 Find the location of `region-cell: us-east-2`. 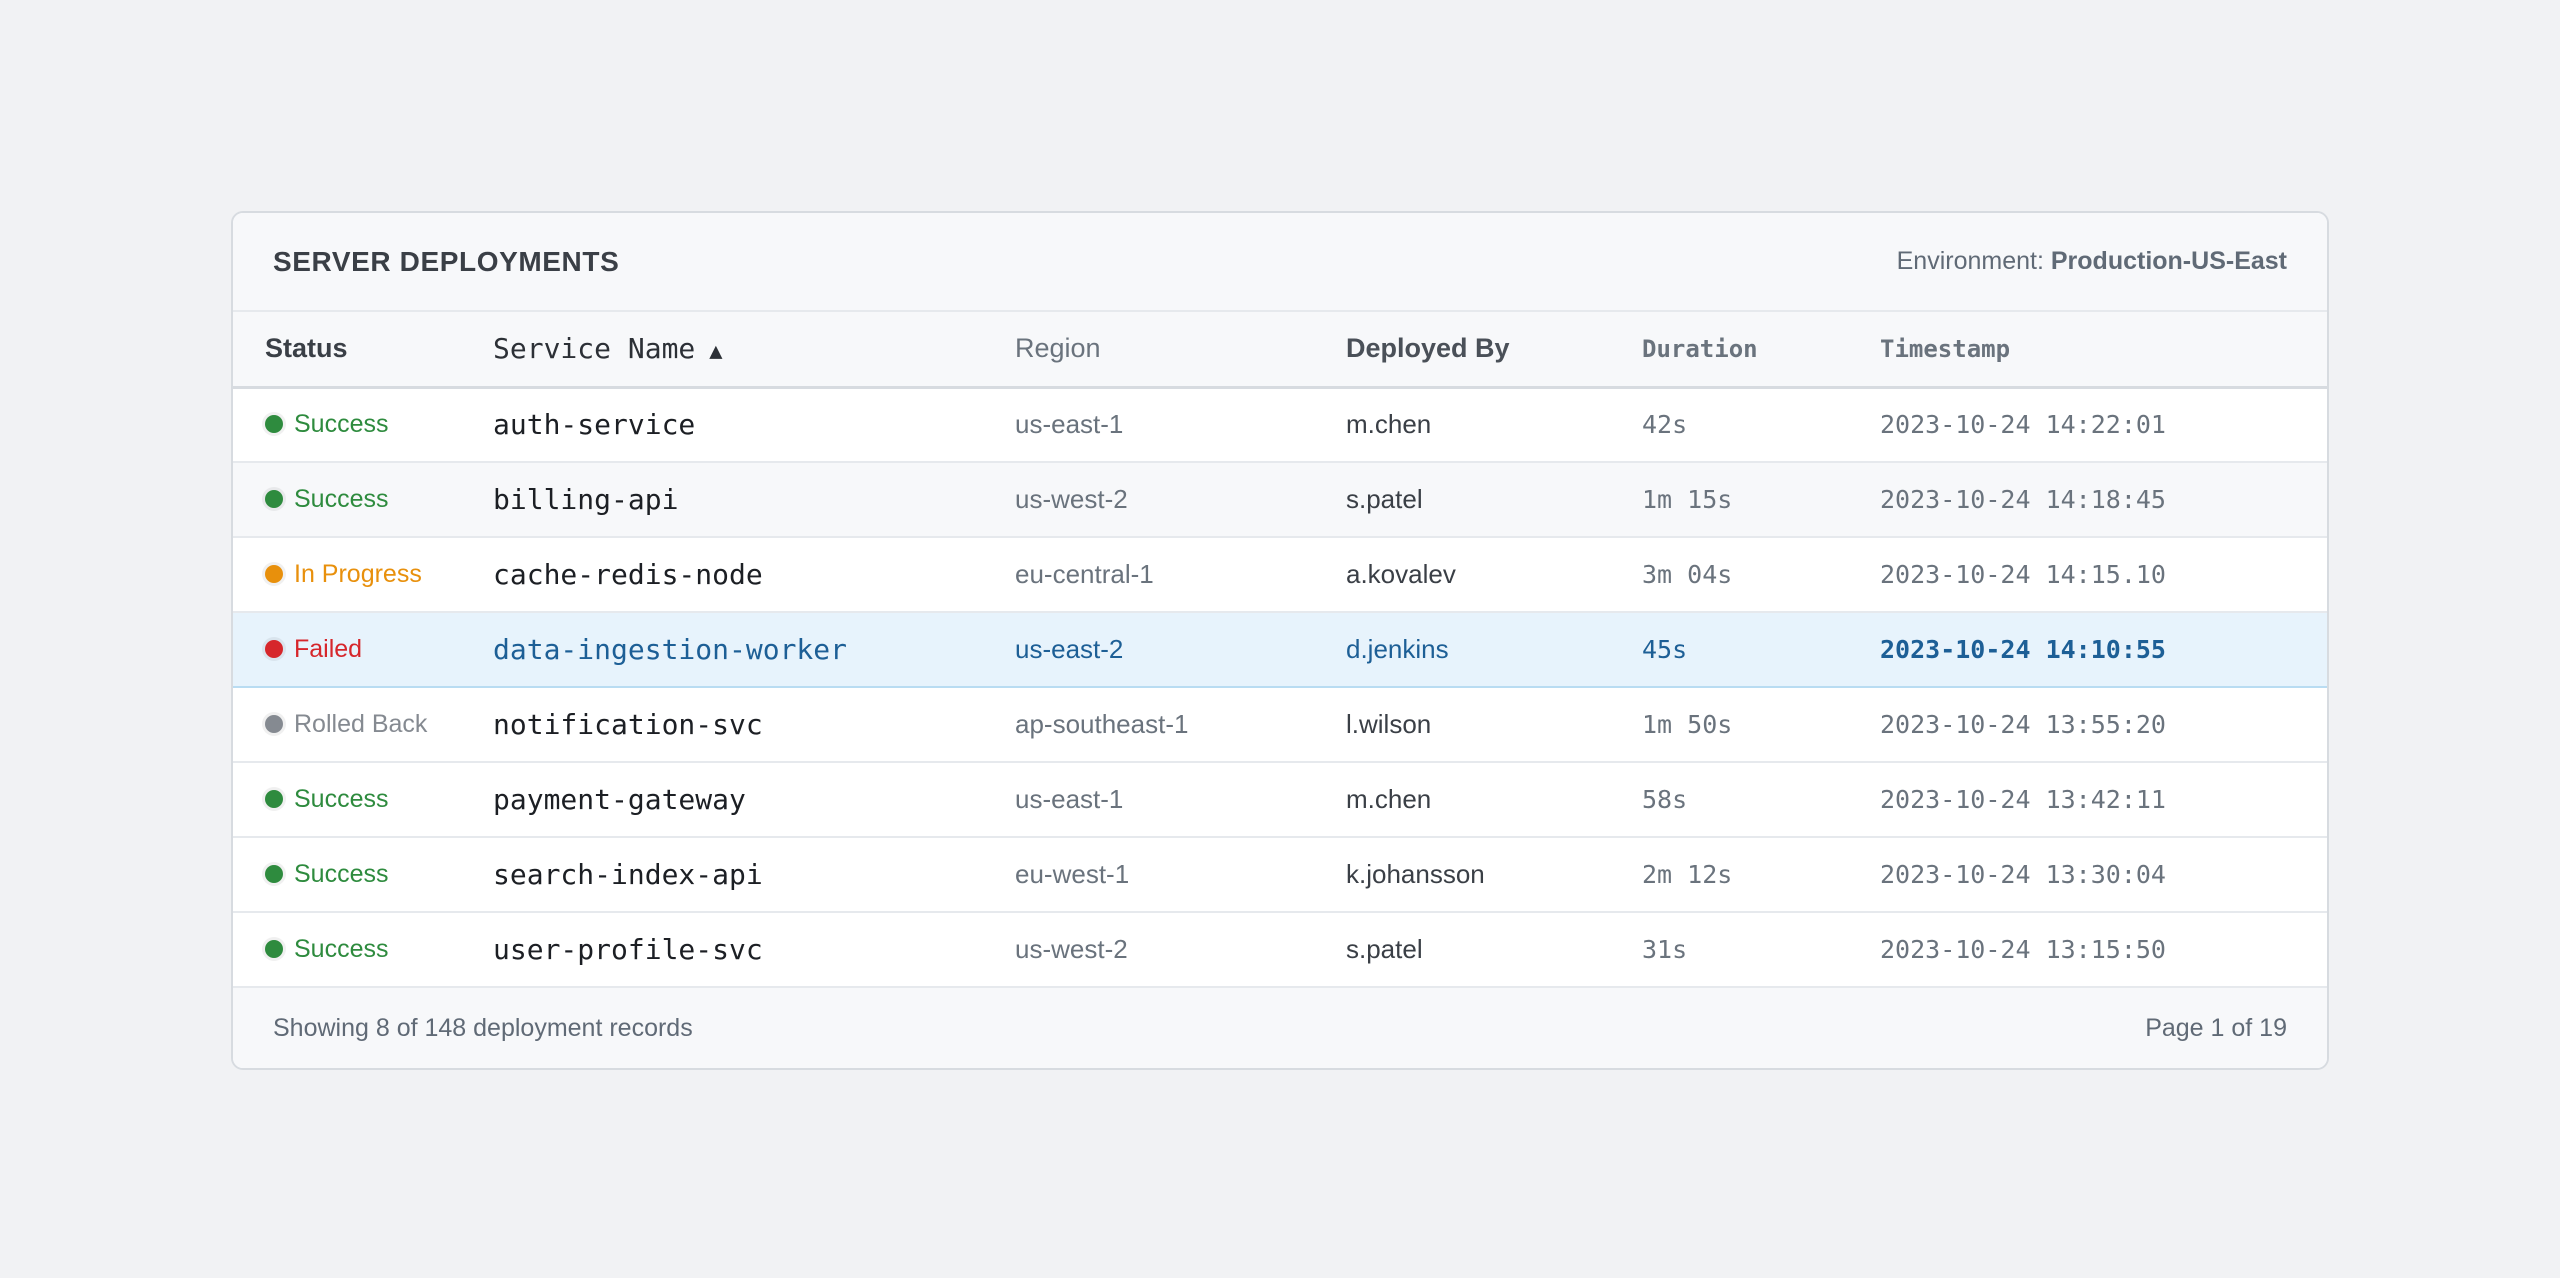

region-cell: us-east-2 is located at coordinates (1069, 649).